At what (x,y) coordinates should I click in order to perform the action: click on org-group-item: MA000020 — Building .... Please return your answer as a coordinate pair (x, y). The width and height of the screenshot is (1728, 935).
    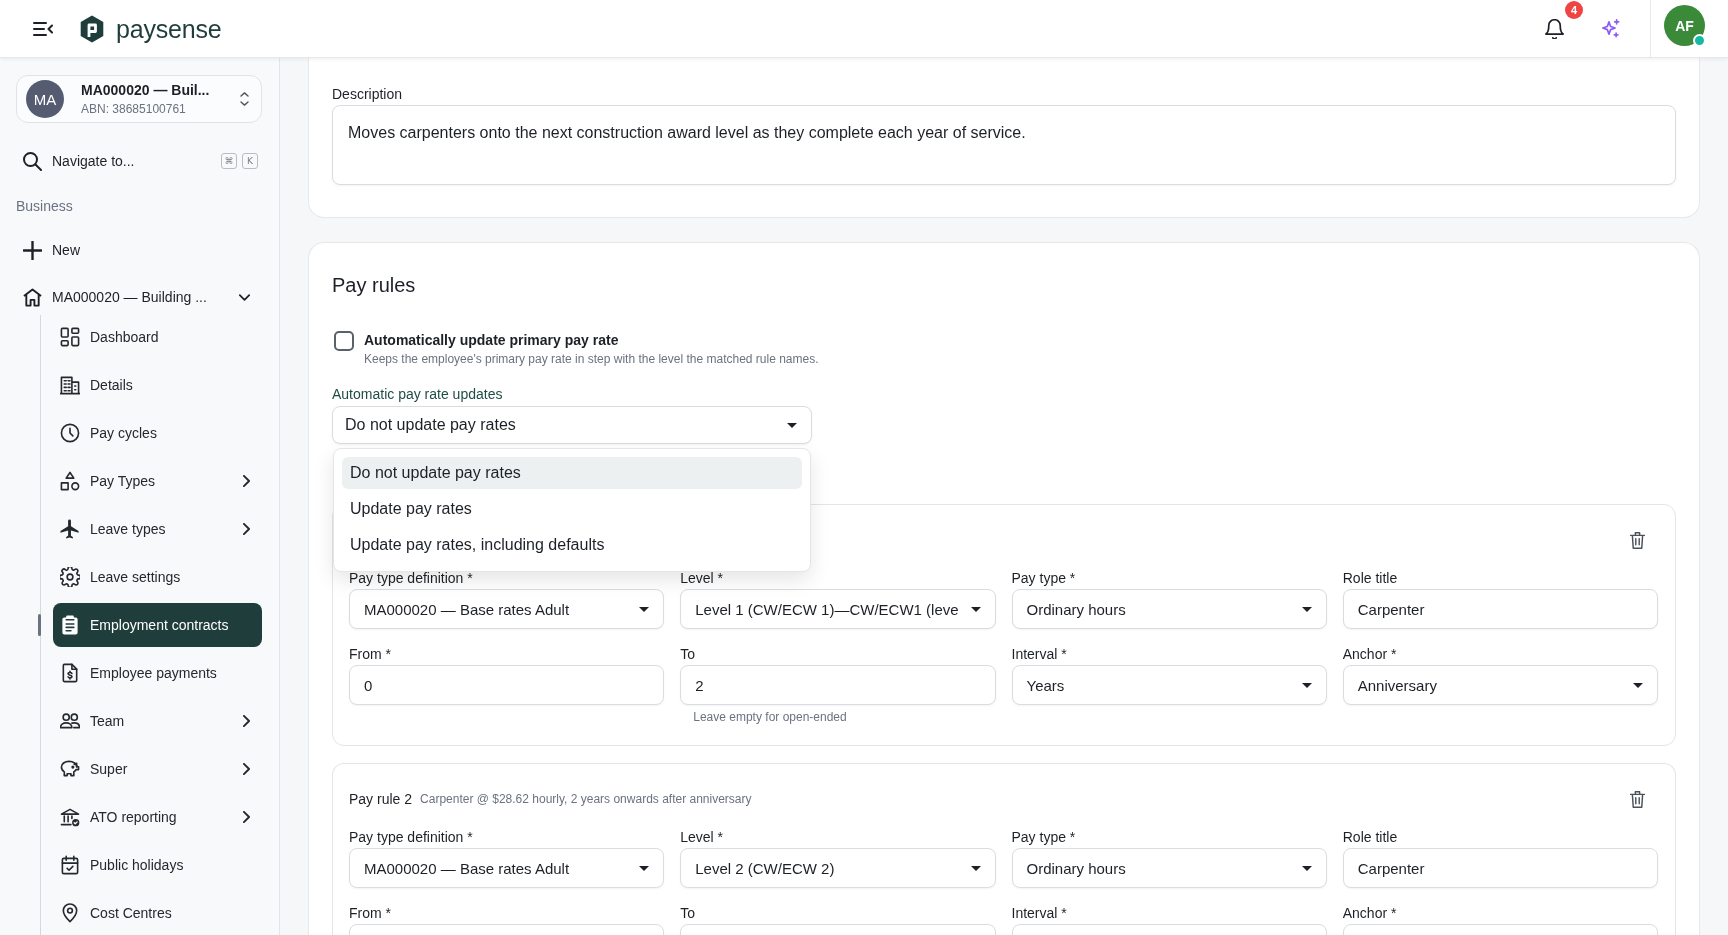
    Looking at the image, I should click on (139, 297).